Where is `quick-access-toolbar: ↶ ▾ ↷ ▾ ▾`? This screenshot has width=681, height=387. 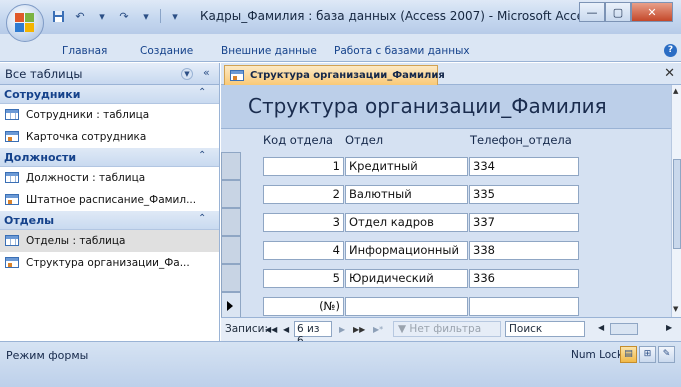 quick-access-toolbar: ↶ ▾ ↷ ▾ ▾ is located at coordinates (116, 16).